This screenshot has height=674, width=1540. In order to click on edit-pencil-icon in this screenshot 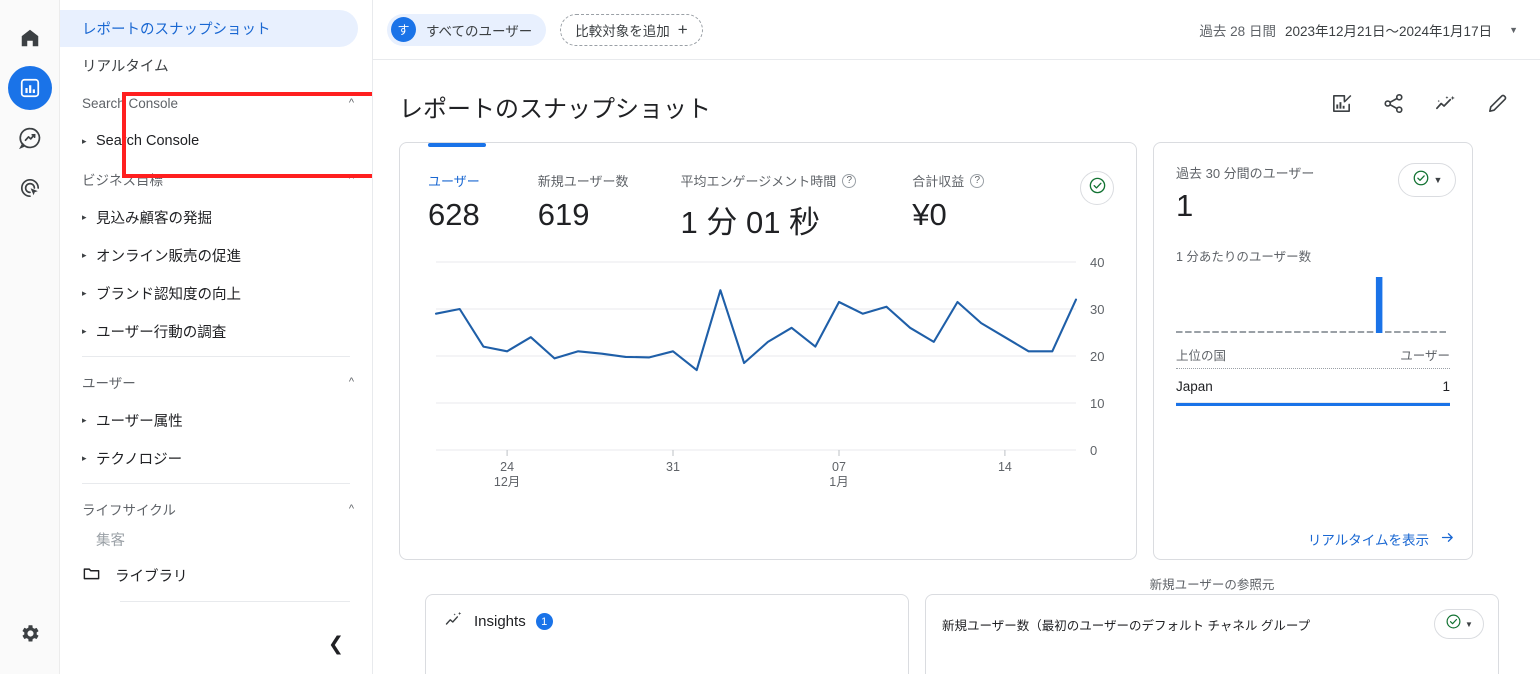, I will do `click(1497, 106)`.